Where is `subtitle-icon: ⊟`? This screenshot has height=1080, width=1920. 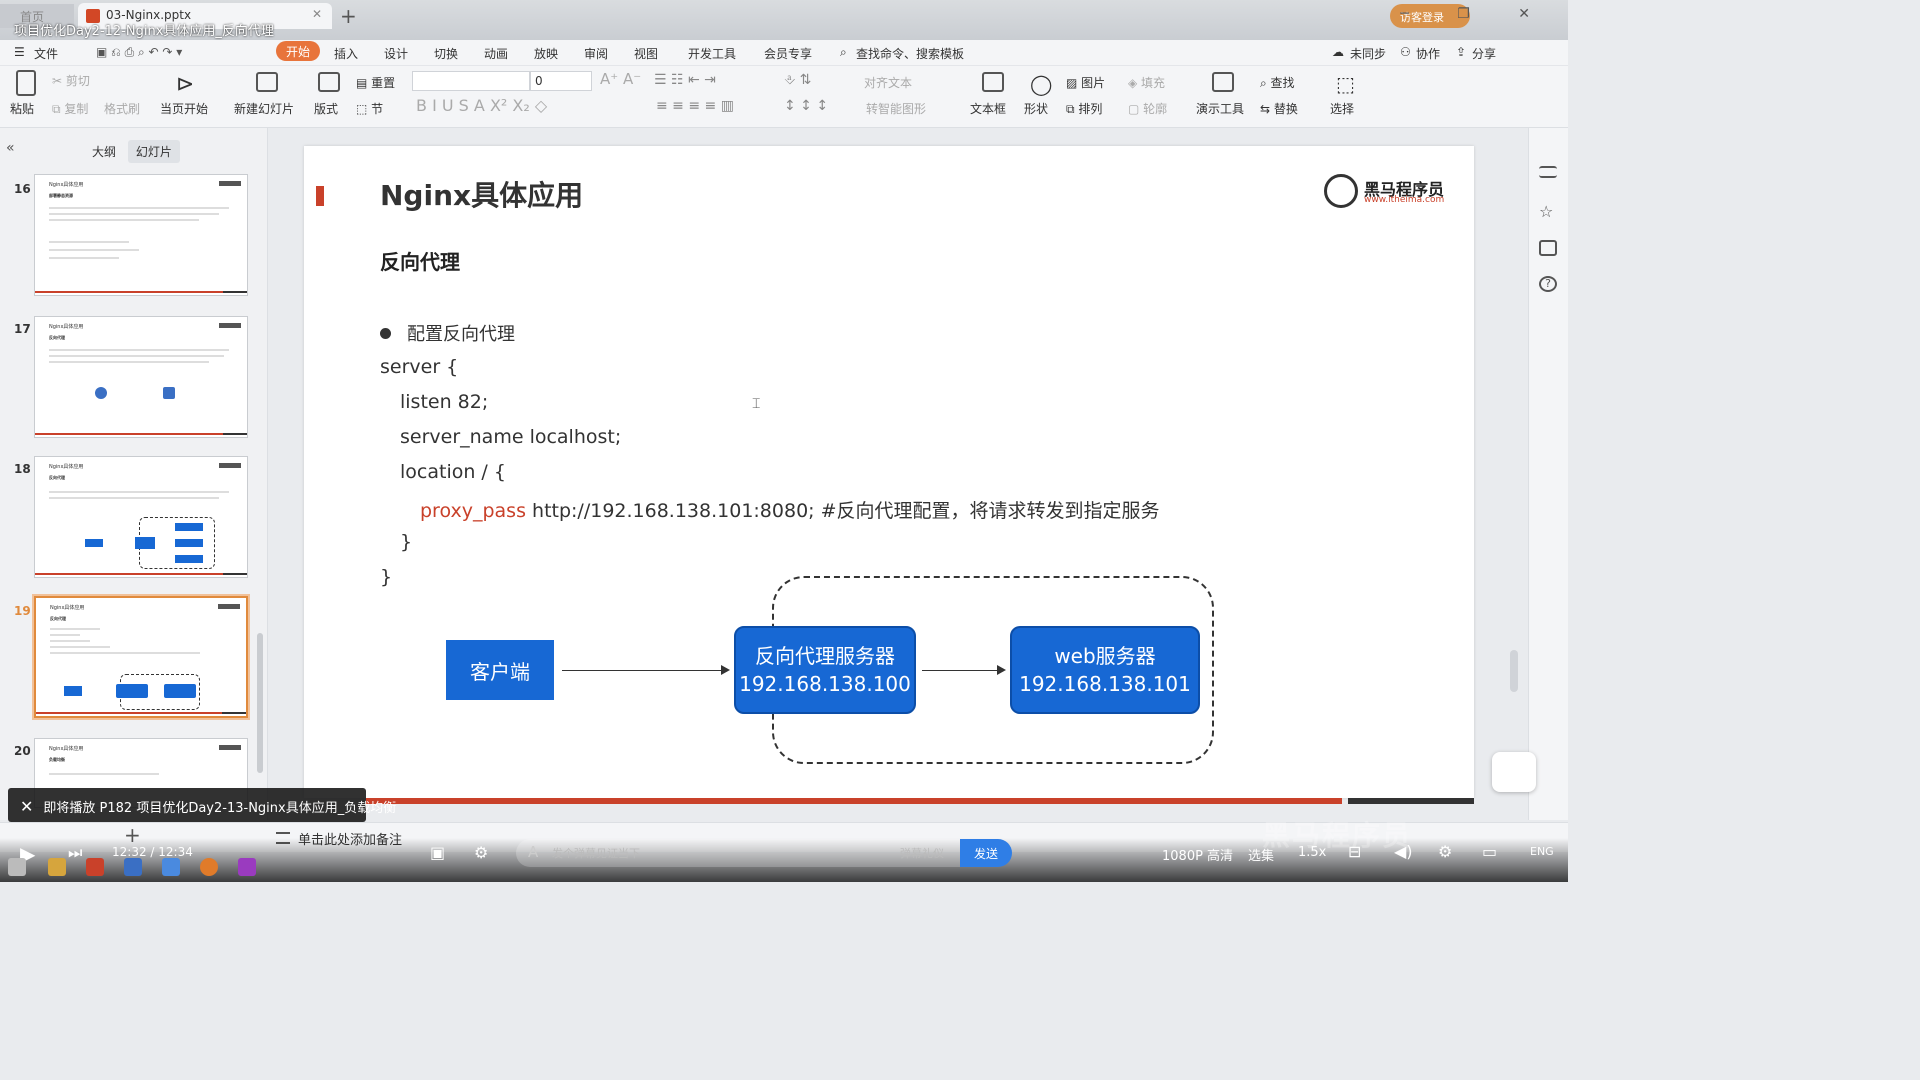 subtitle-icon: ⊟ is located at coordinates (1354, 851).